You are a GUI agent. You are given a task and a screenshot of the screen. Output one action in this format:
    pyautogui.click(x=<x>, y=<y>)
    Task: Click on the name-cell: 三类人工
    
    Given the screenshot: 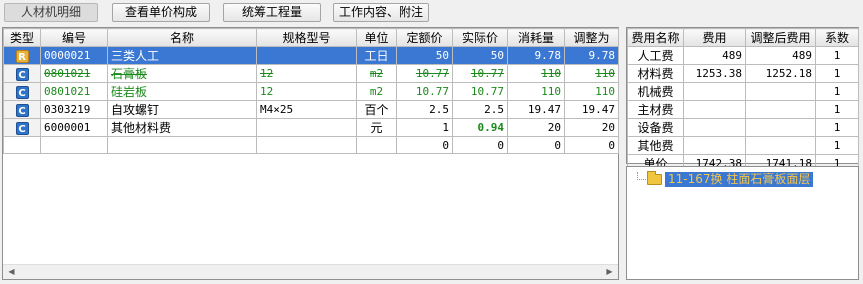 What is the action you would take?
    pyautogui.click(x=182, y=55)
    